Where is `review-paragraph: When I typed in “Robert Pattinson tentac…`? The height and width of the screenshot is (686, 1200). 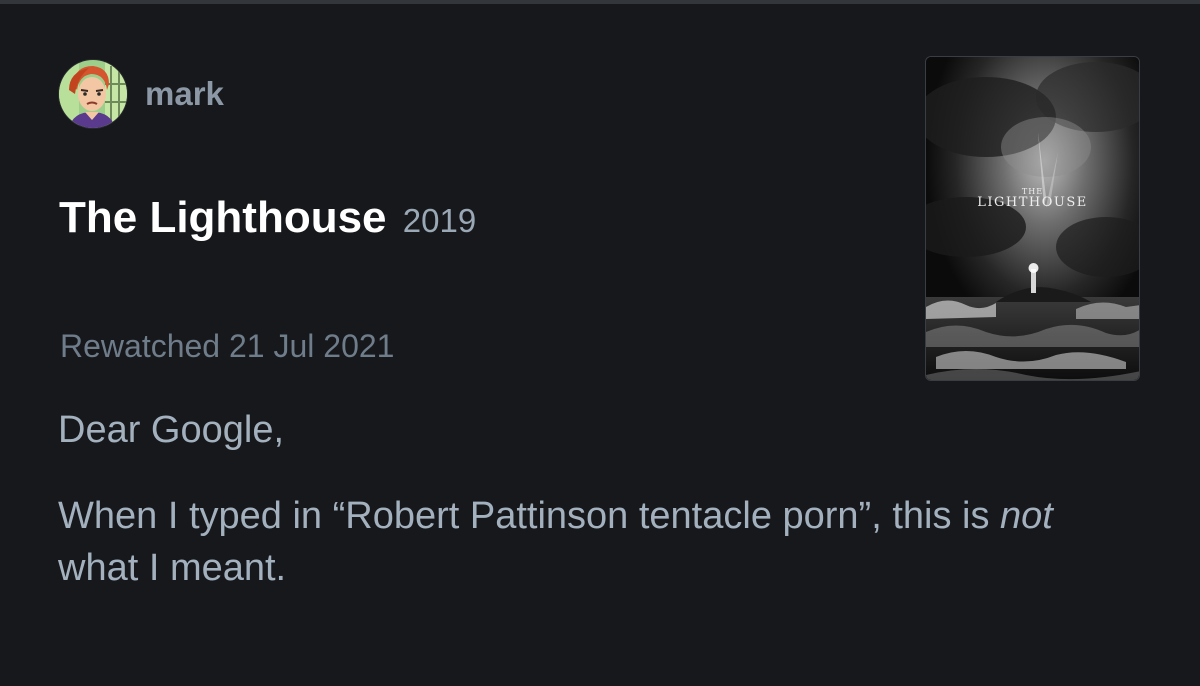
review-paragraph: When I typed in “Robert Pattinson tentac… is located at coordinates (598, 542).